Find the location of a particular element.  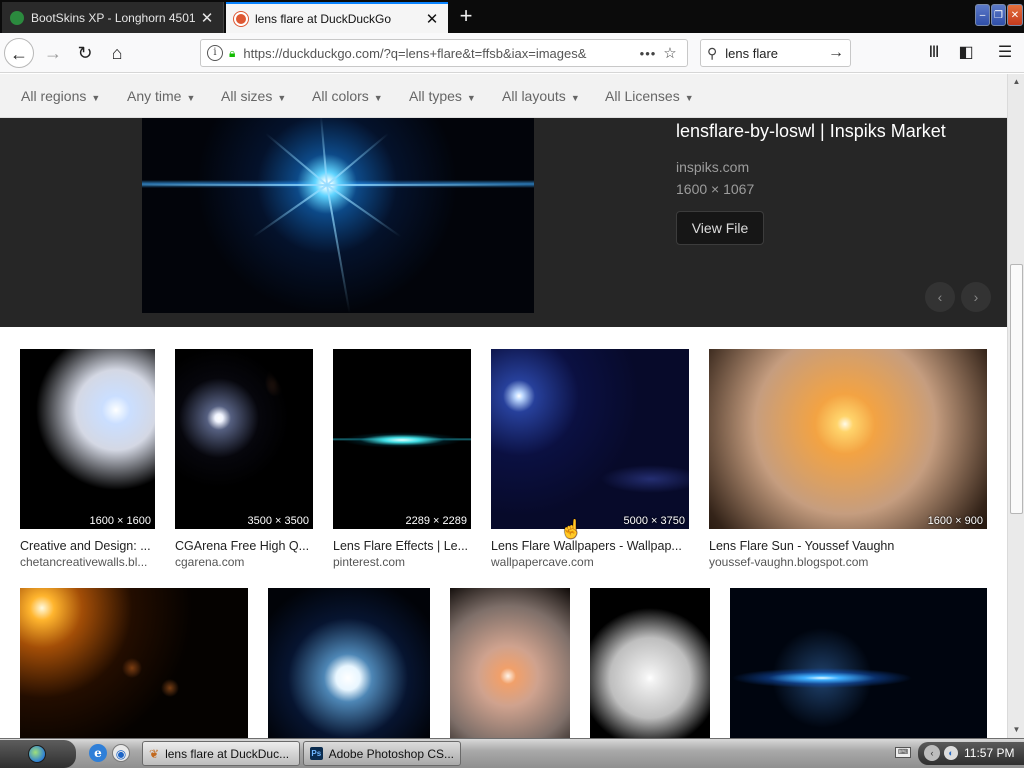

result-image: 5000 × 3750 is located at coordinates (590, 439).